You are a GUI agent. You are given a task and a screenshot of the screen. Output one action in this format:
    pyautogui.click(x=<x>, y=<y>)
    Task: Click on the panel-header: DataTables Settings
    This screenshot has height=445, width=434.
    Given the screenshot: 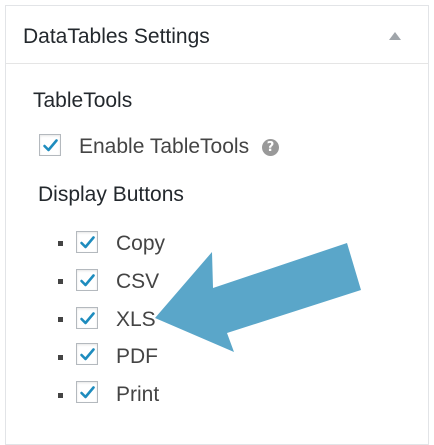 What is the action you would take?
    pyautogui.click(x=217, y=35)
    